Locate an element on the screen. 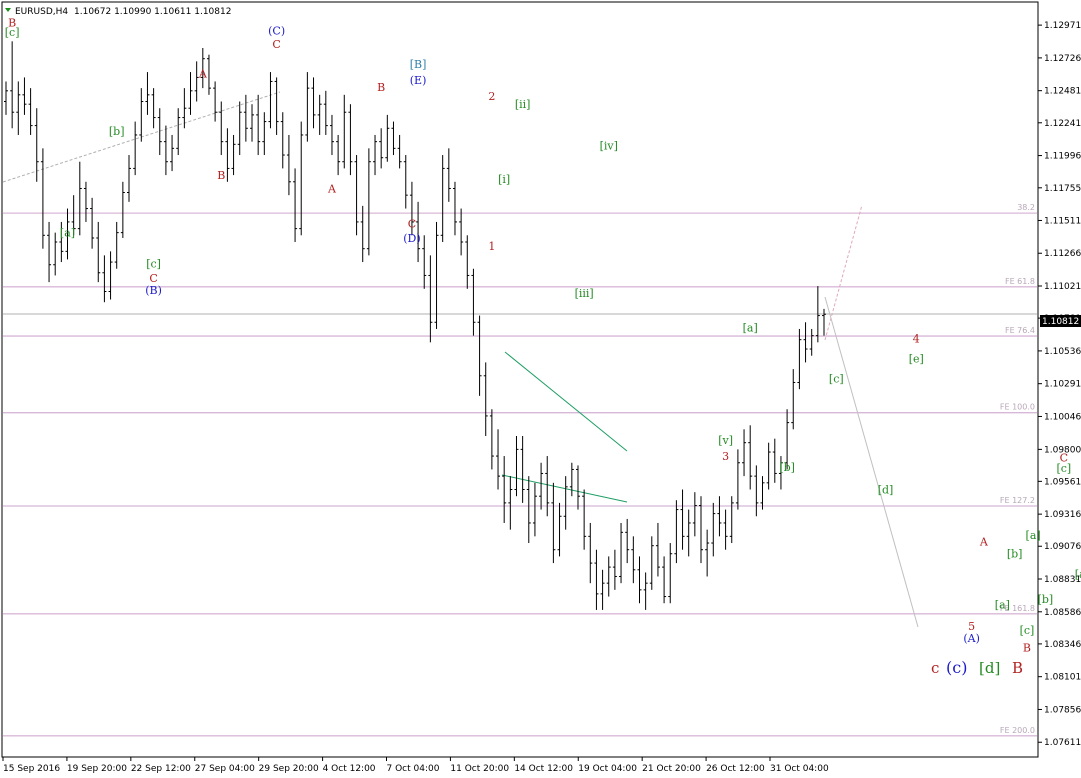  wave-label: (B) is located at coordinates (153, 290).